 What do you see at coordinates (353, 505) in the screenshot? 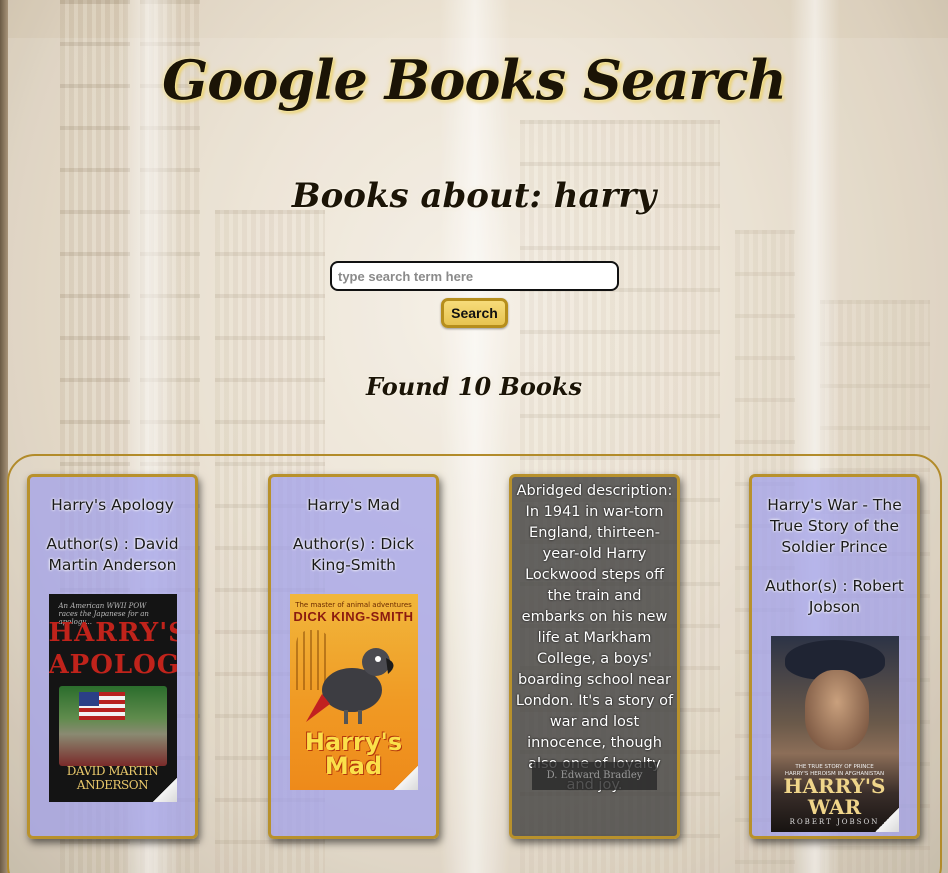
I see `book-title: Harry's Mad` at bounding box center [353, 505].